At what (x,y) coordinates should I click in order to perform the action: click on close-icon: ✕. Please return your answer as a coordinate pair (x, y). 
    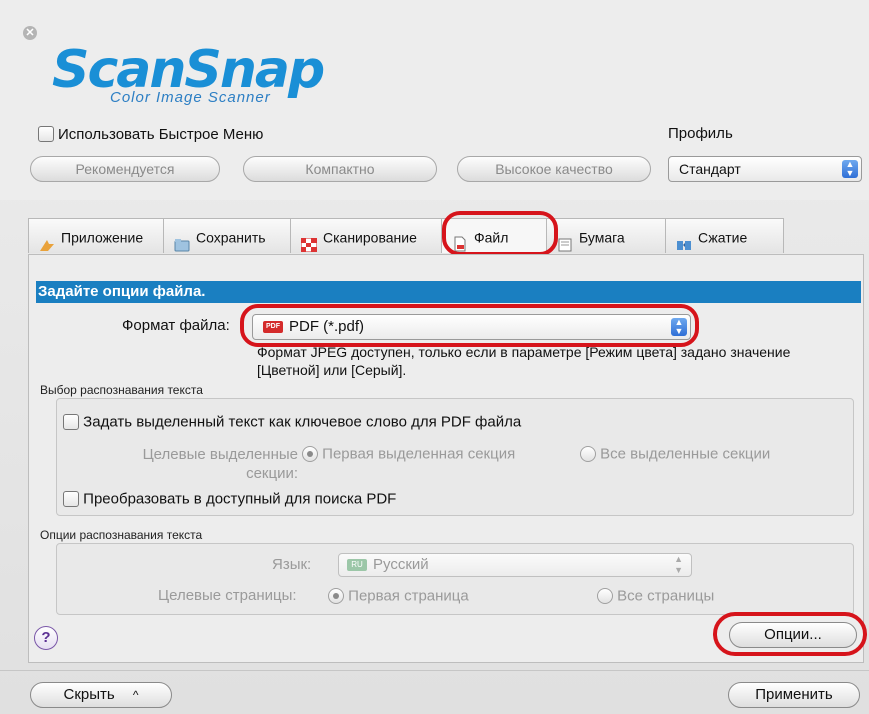
    Looking at the image, I should click on (30, 33).